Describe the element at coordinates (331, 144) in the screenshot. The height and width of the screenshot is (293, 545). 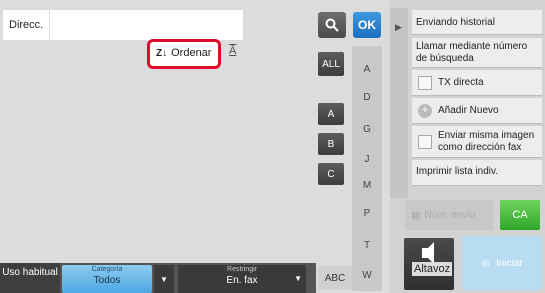
I see `letter-b-button: B` at that location.